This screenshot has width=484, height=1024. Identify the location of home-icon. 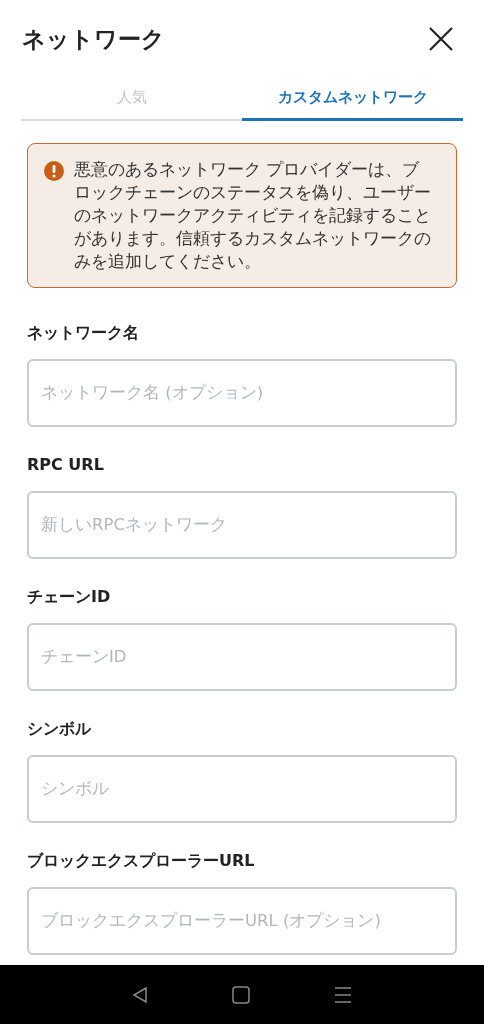
(241, 994).